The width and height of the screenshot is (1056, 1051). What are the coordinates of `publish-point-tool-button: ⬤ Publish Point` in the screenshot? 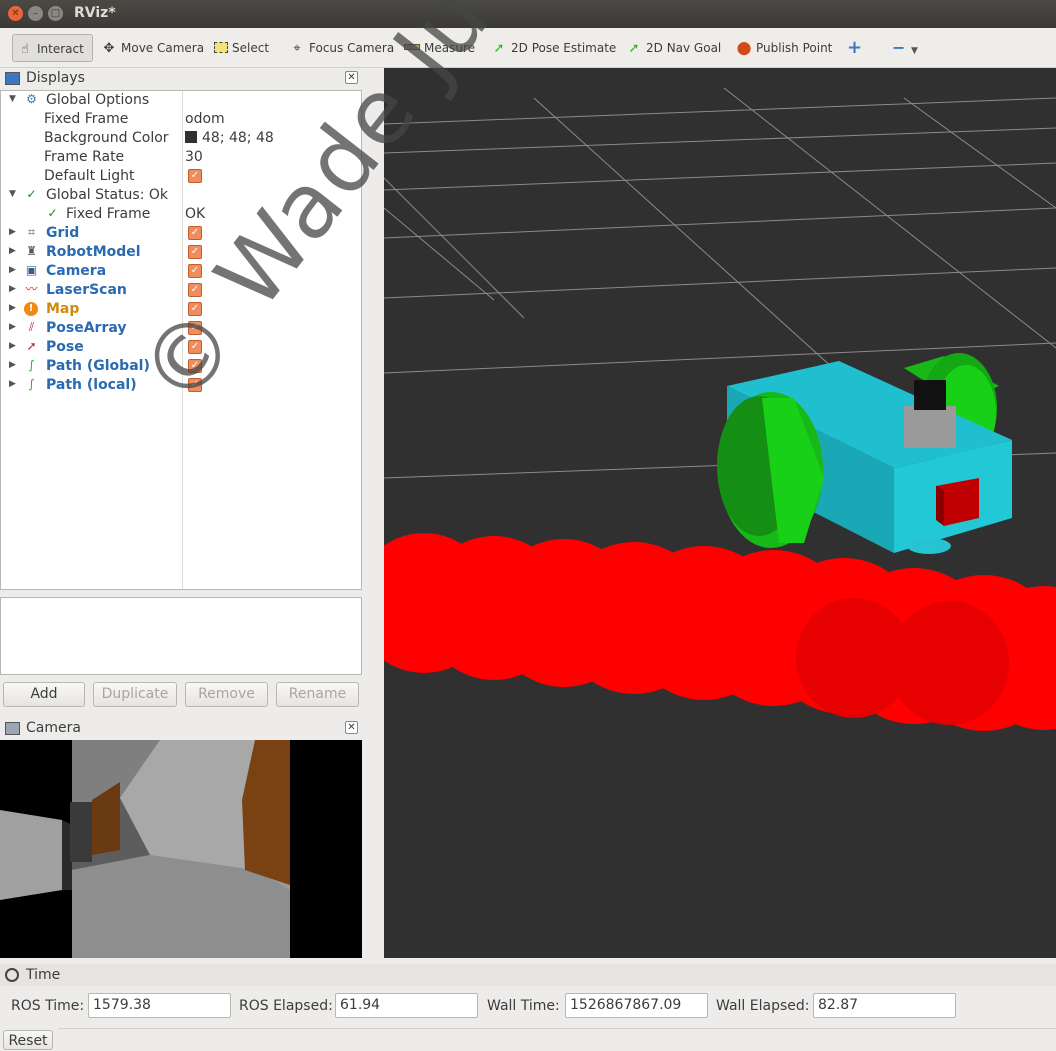 It's located at (782, 48).